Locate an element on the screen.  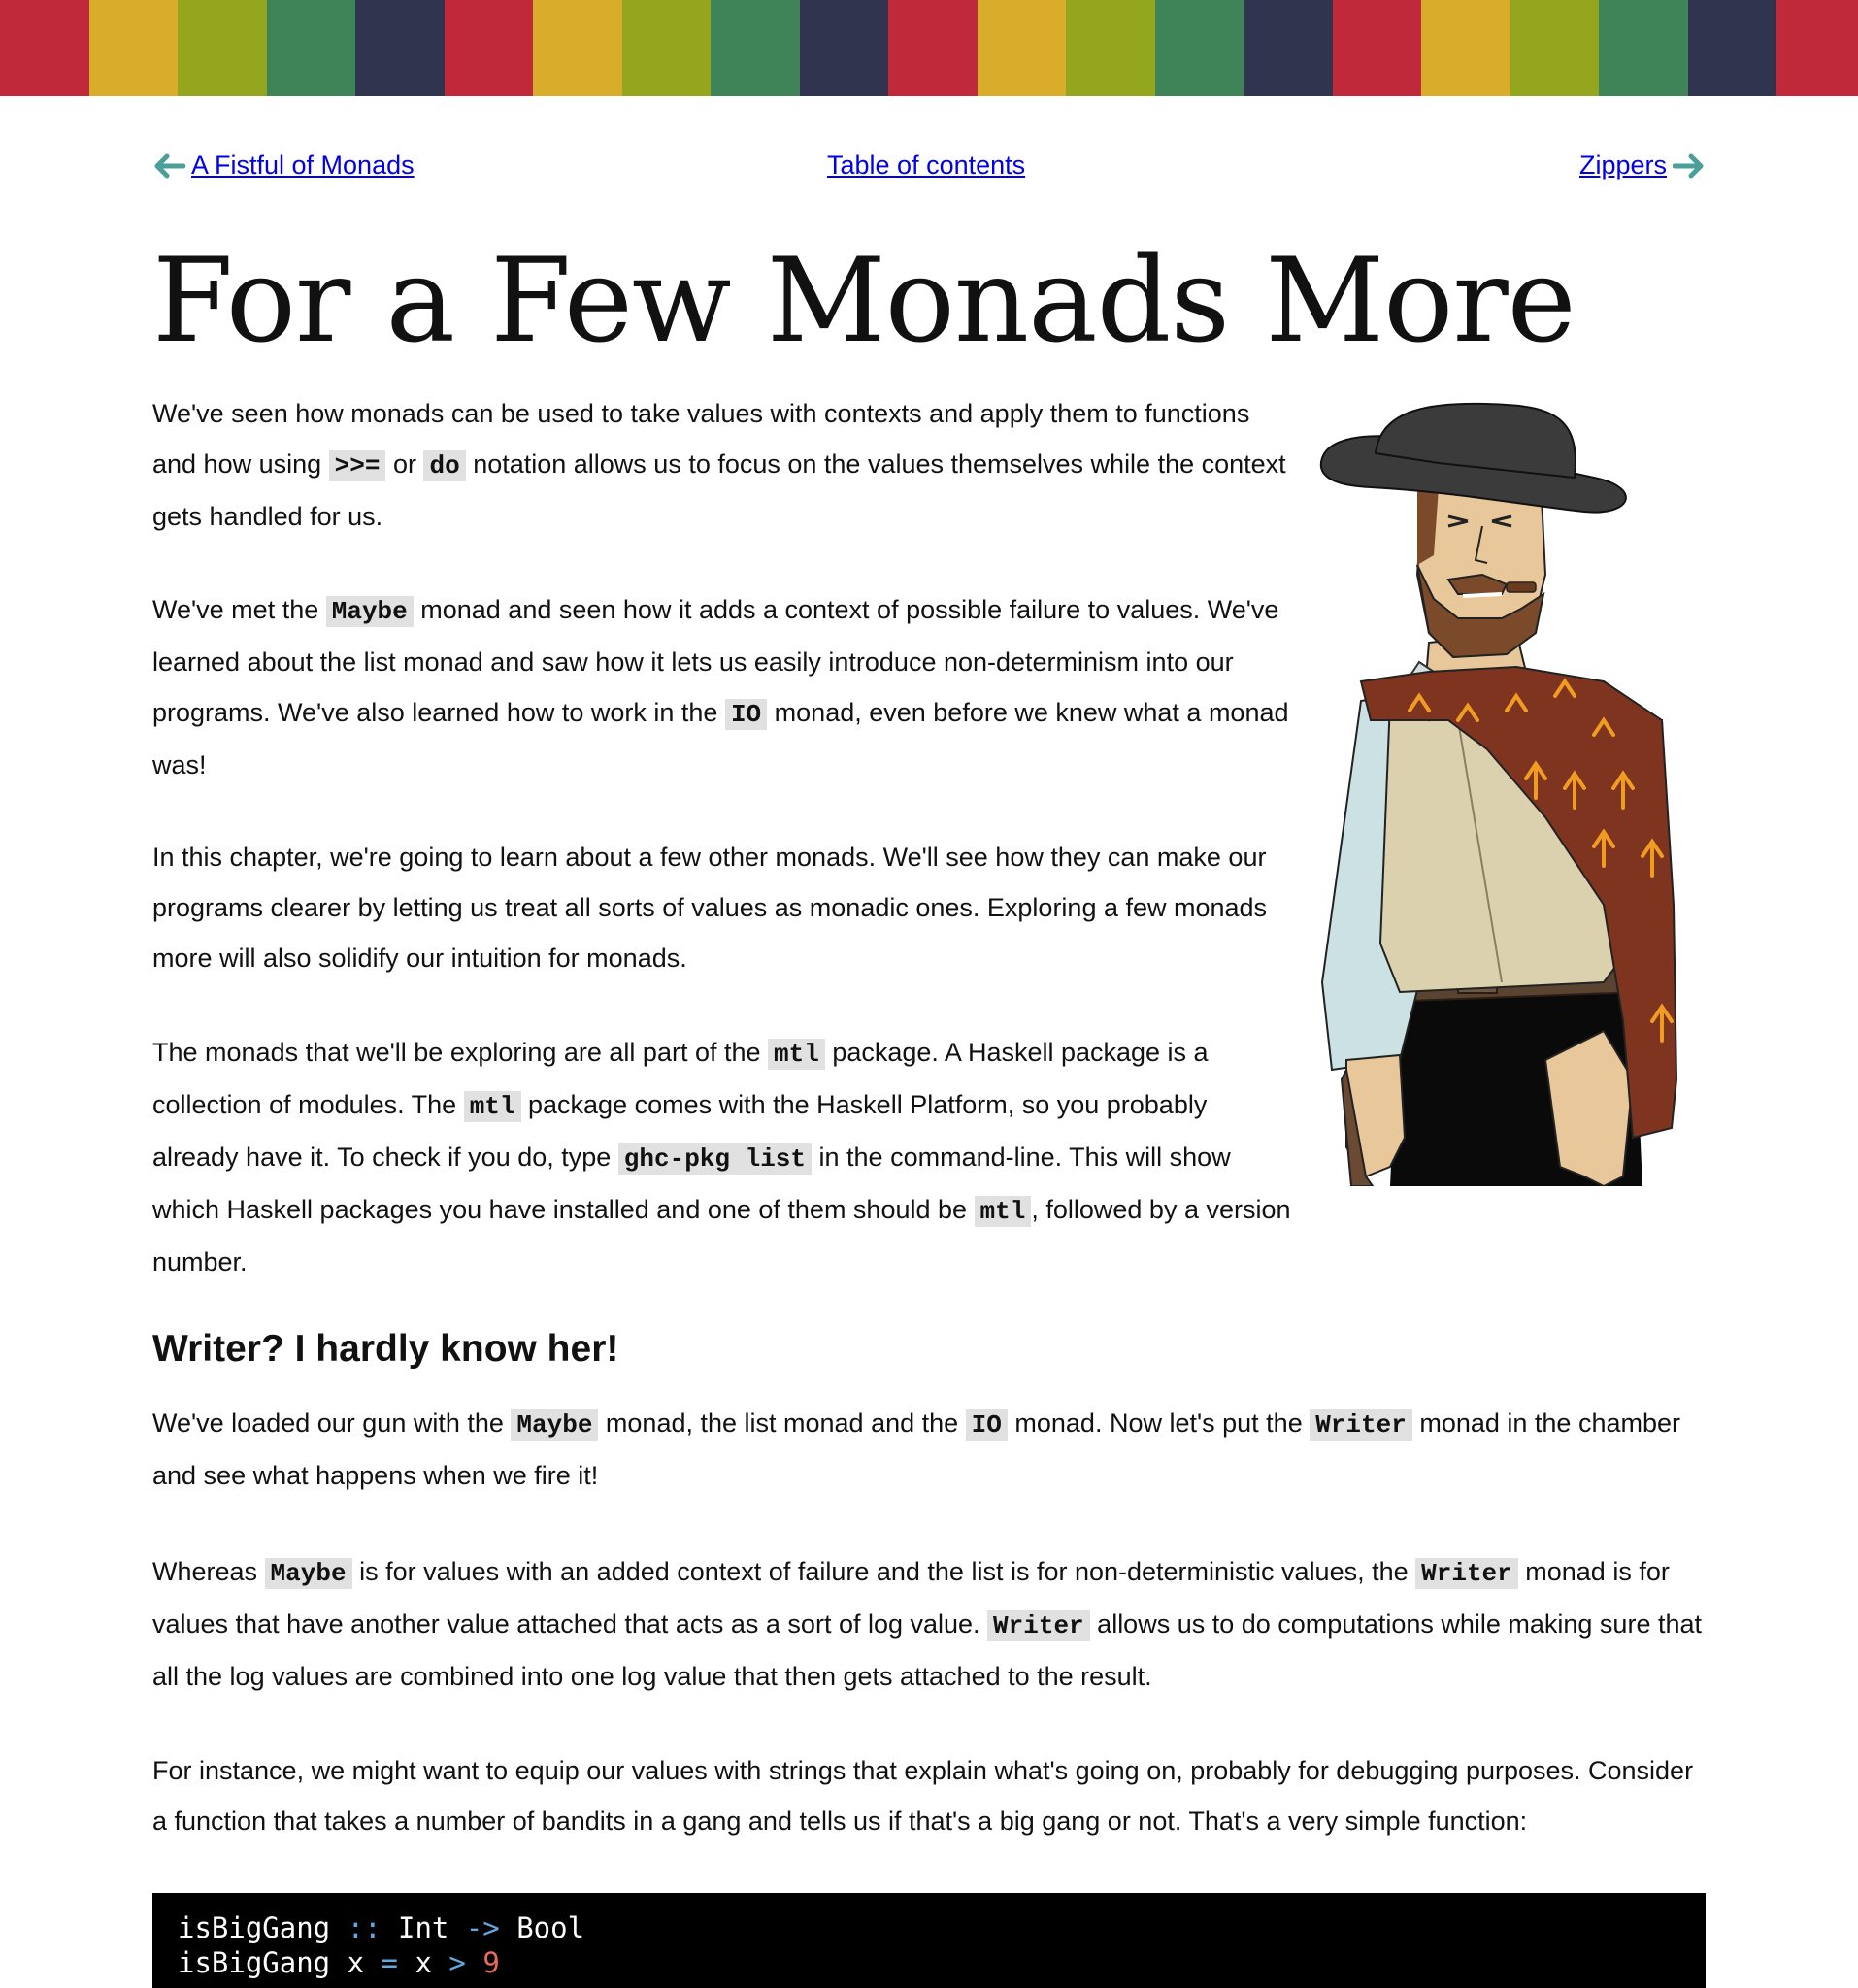
code-bind-operator: >>= is located at coordinates (357, 466).